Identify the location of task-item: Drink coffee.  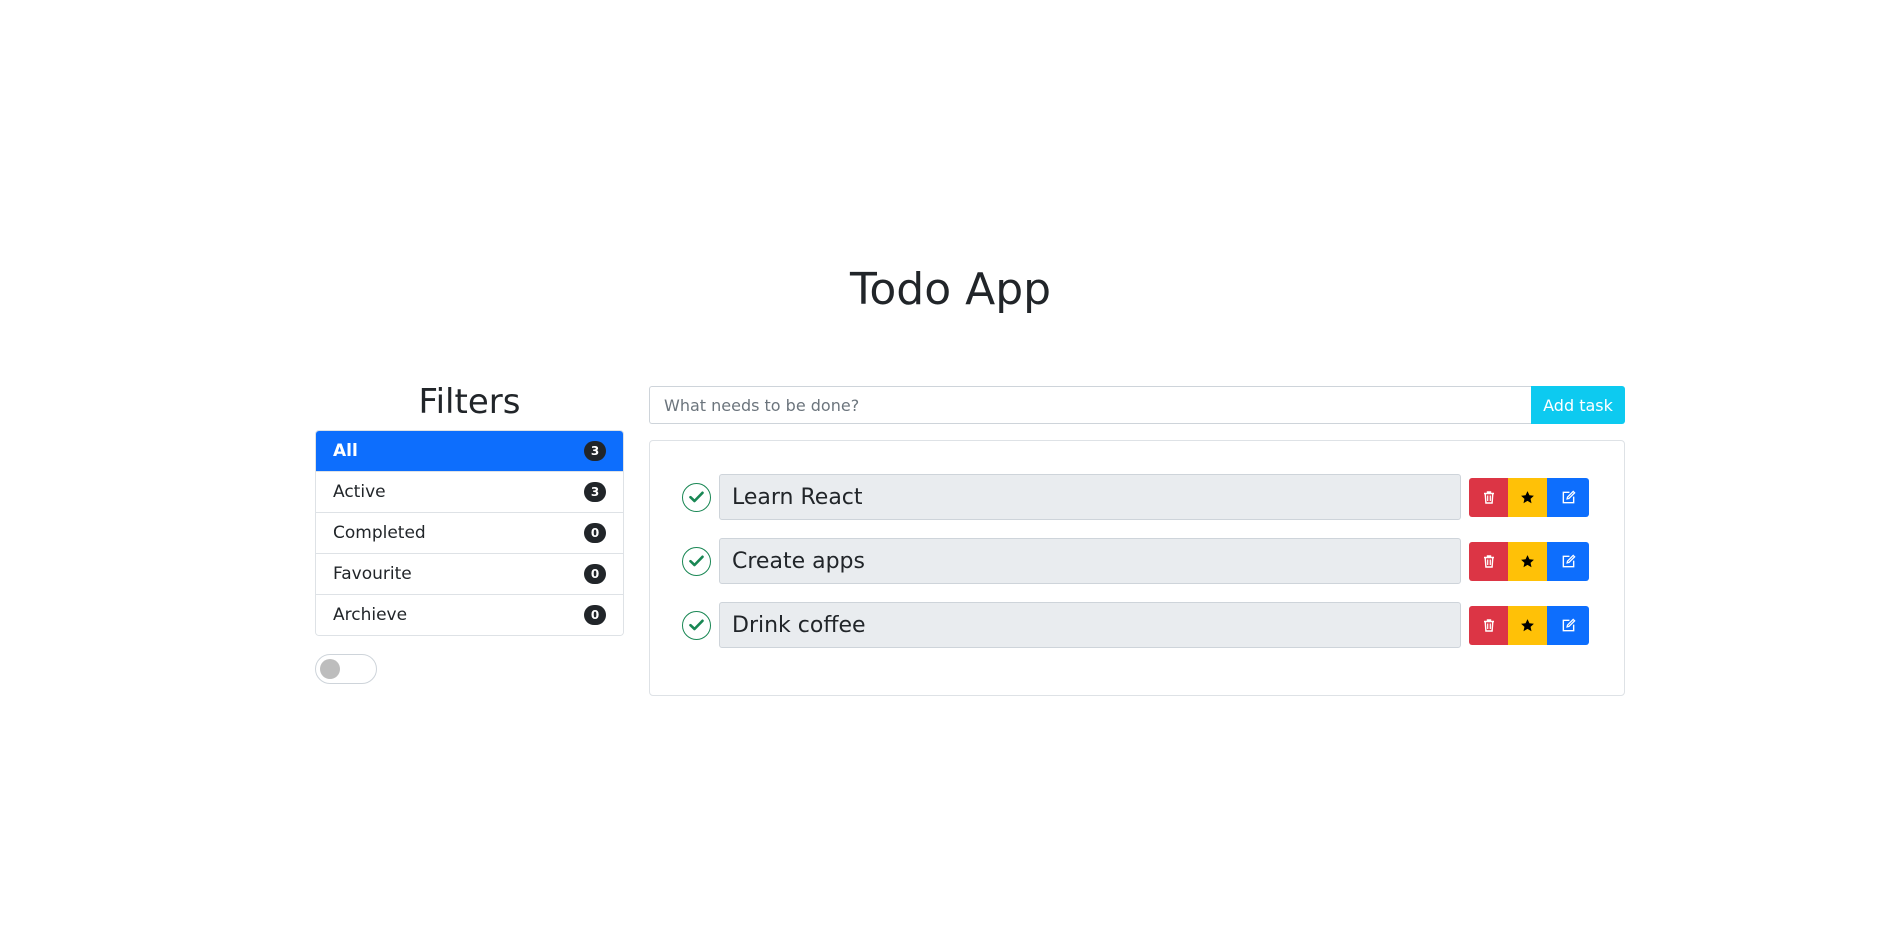
(1137, 625).